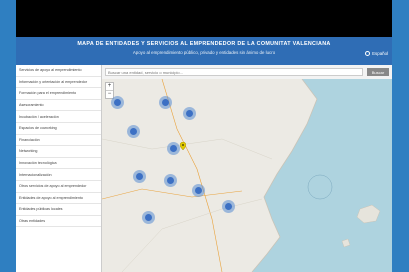 The image size is (409, 272). What do you see at coordinates (31, 105) in the screenshot?
I see `sidebar-item-label: Asesoramiento` at bounding box center [31, 105].